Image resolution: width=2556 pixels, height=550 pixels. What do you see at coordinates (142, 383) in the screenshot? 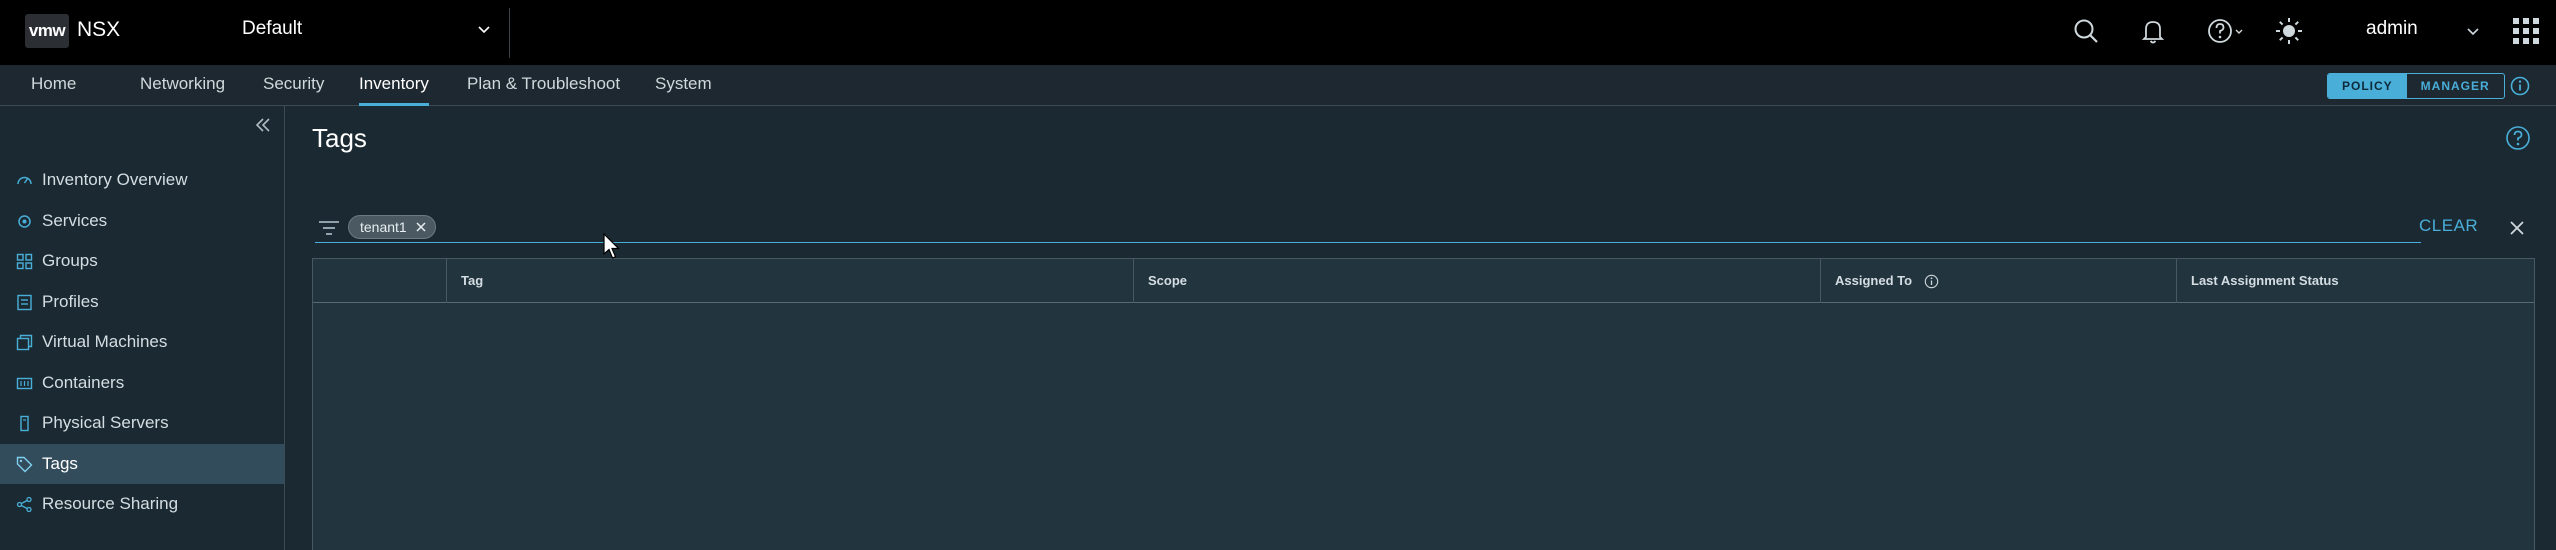
I see `sidebar-item-containers: Containers` at bounding box center [142, 383].